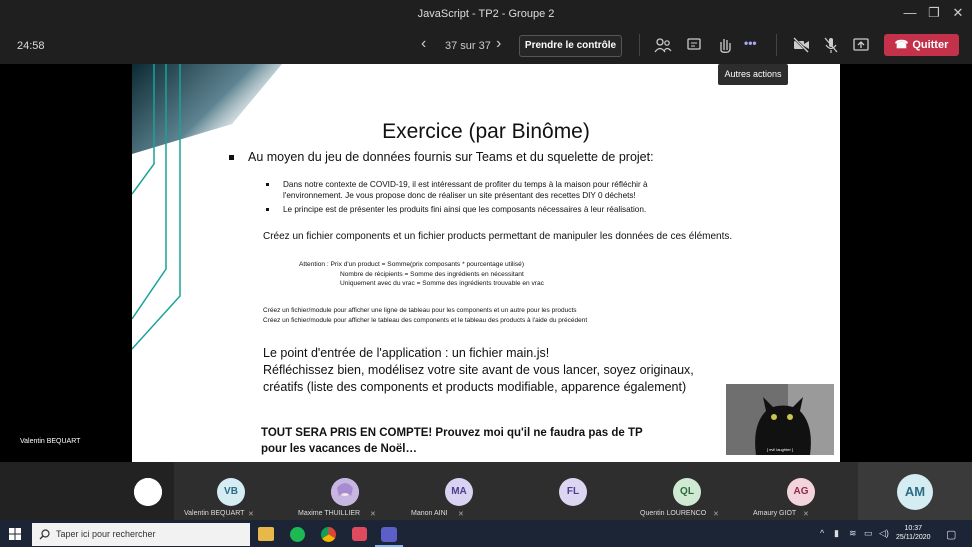 This screenshot has width=972, height=547. What do you see at coordinates (573, 492) in the screenshot?
I see `participant-avatar: FL` at bounding box center [573, 492].